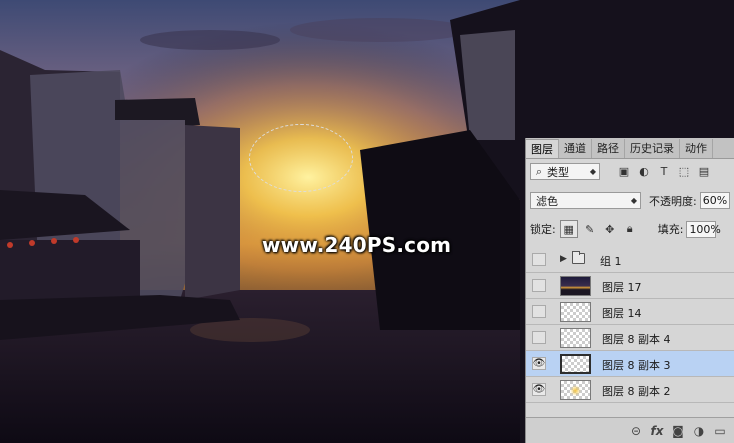 The height and width of the screenshot is (443, 734). What do you see at coordinates (608, 148) in the screenshot?
I see `tab-paths: 路径` at bounding box center [608, 148].